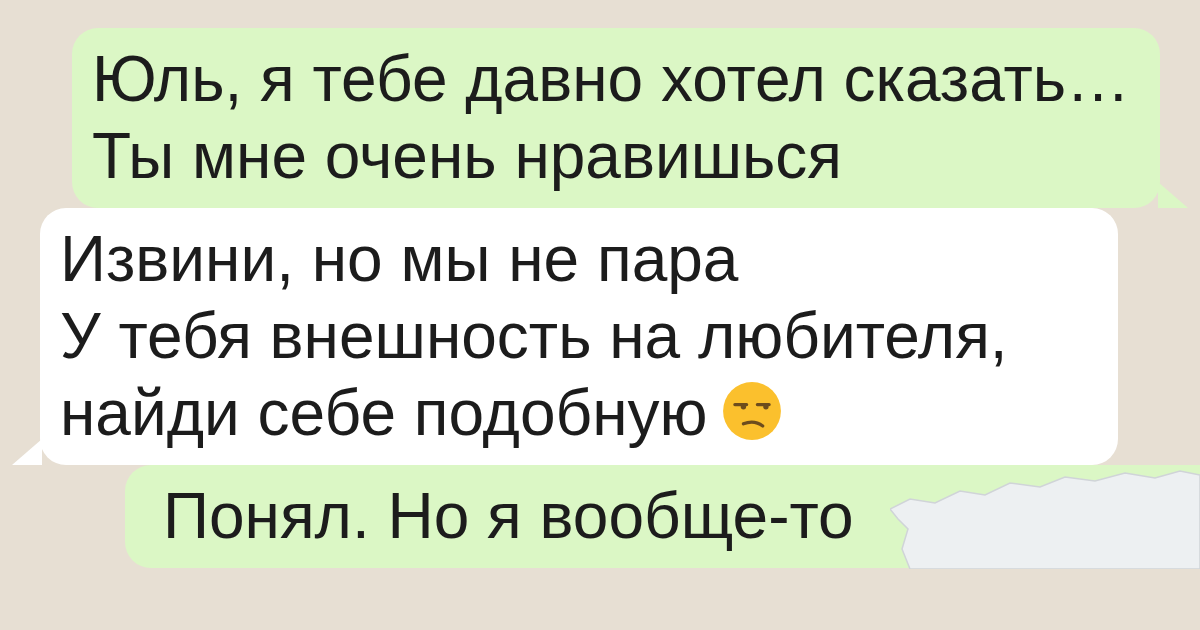 This screenshot has width=1200, height=630. Describe the element at coordinates (421, 413) in the screenshot. I see `message-text: найди себе подобную` at that location.